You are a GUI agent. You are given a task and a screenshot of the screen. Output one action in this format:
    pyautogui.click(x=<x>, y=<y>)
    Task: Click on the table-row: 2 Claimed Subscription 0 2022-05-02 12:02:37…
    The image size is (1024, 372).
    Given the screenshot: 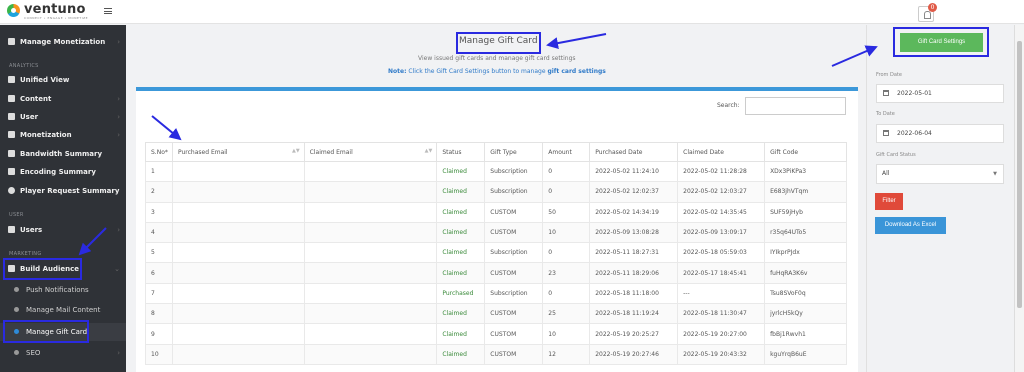 What is the action you would take?
    pyautogui.click(x=496, y=192)
    